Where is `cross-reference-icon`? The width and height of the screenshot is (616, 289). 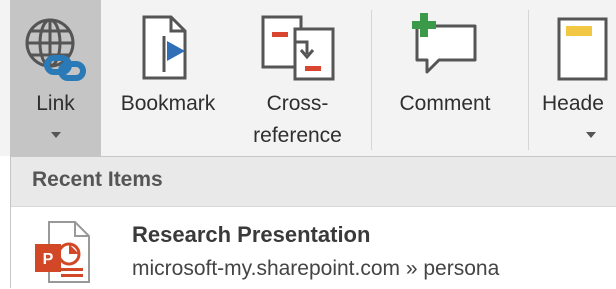
cross-reference-icon is located at coordinates (298, 48).